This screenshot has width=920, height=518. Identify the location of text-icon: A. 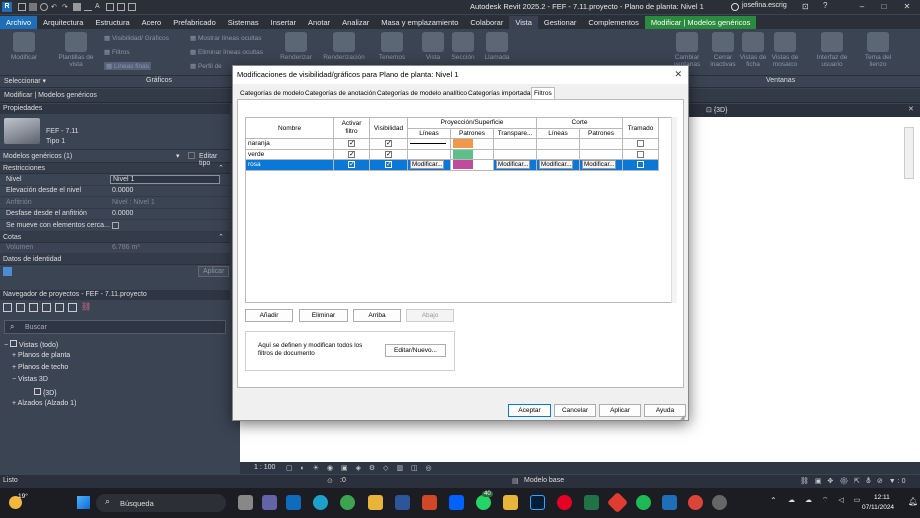
(99, 7).